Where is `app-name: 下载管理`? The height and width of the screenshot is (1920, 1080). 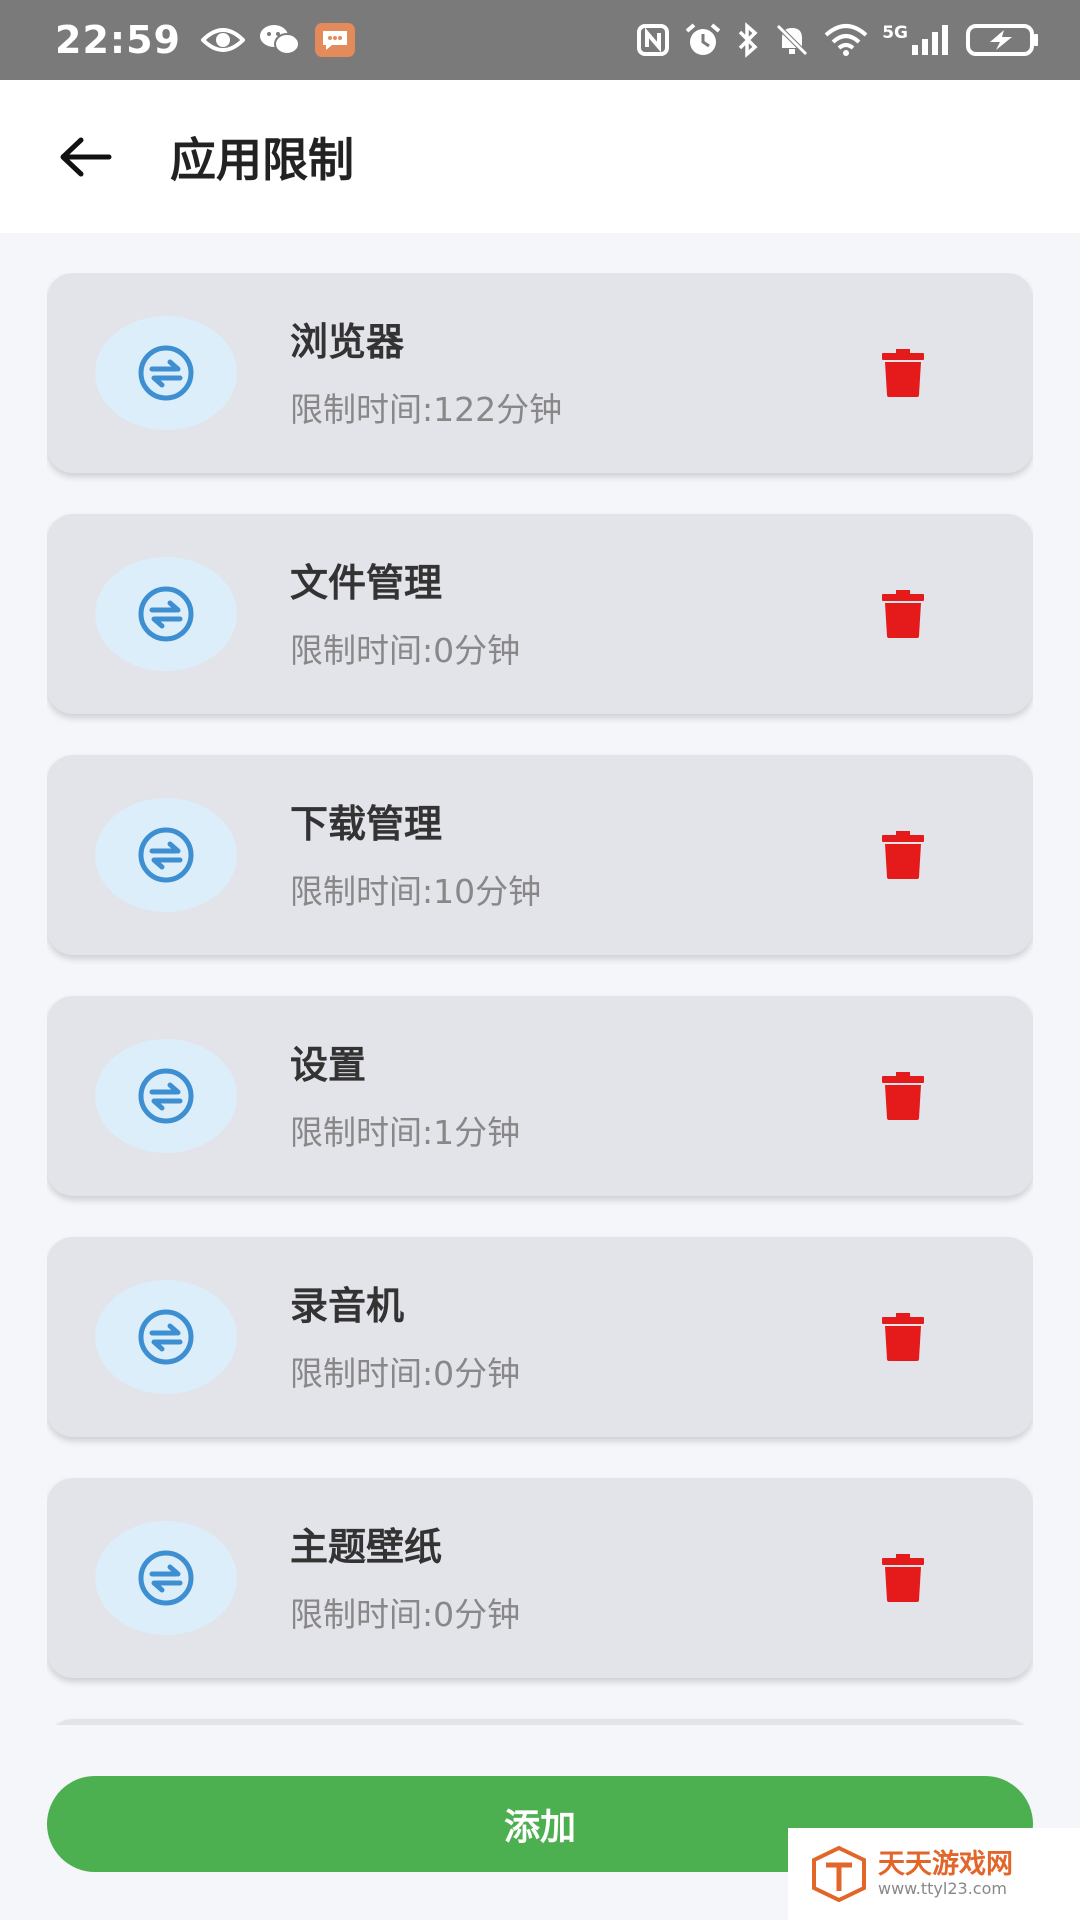 app-name: 下载管理 is located at coordinates (366, 824).